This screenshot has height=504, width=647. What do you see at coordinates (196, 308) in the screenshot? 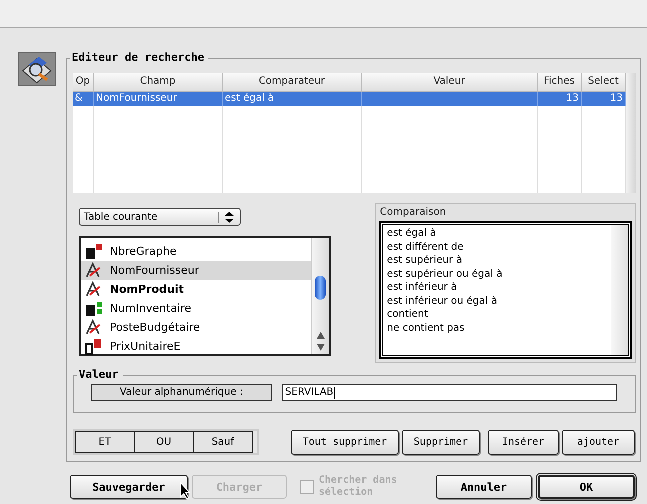
I see `list-item: NumInventaire` at bounding box center [196, 308].